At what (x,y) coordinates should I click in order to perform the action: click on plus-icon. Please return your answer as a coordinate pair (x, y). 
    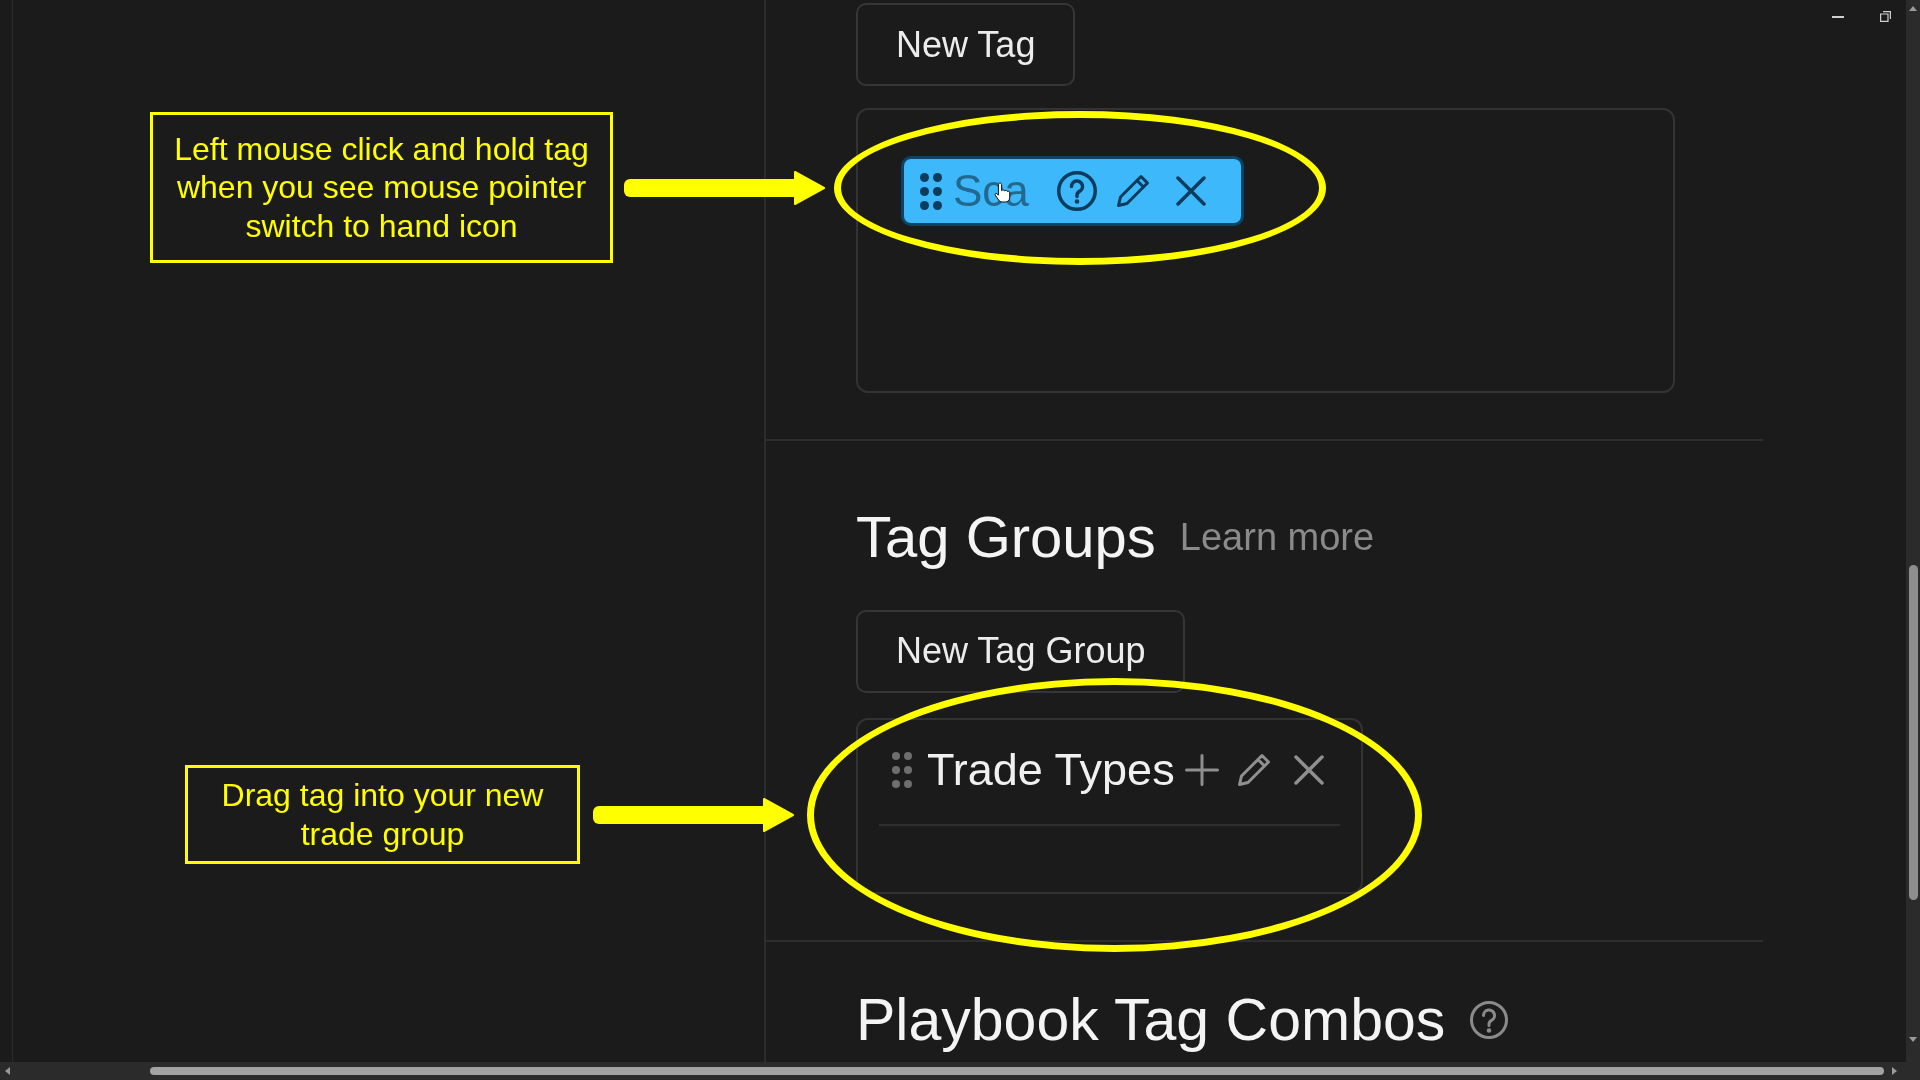
    Looking at the image, I should click on (1201, 769).